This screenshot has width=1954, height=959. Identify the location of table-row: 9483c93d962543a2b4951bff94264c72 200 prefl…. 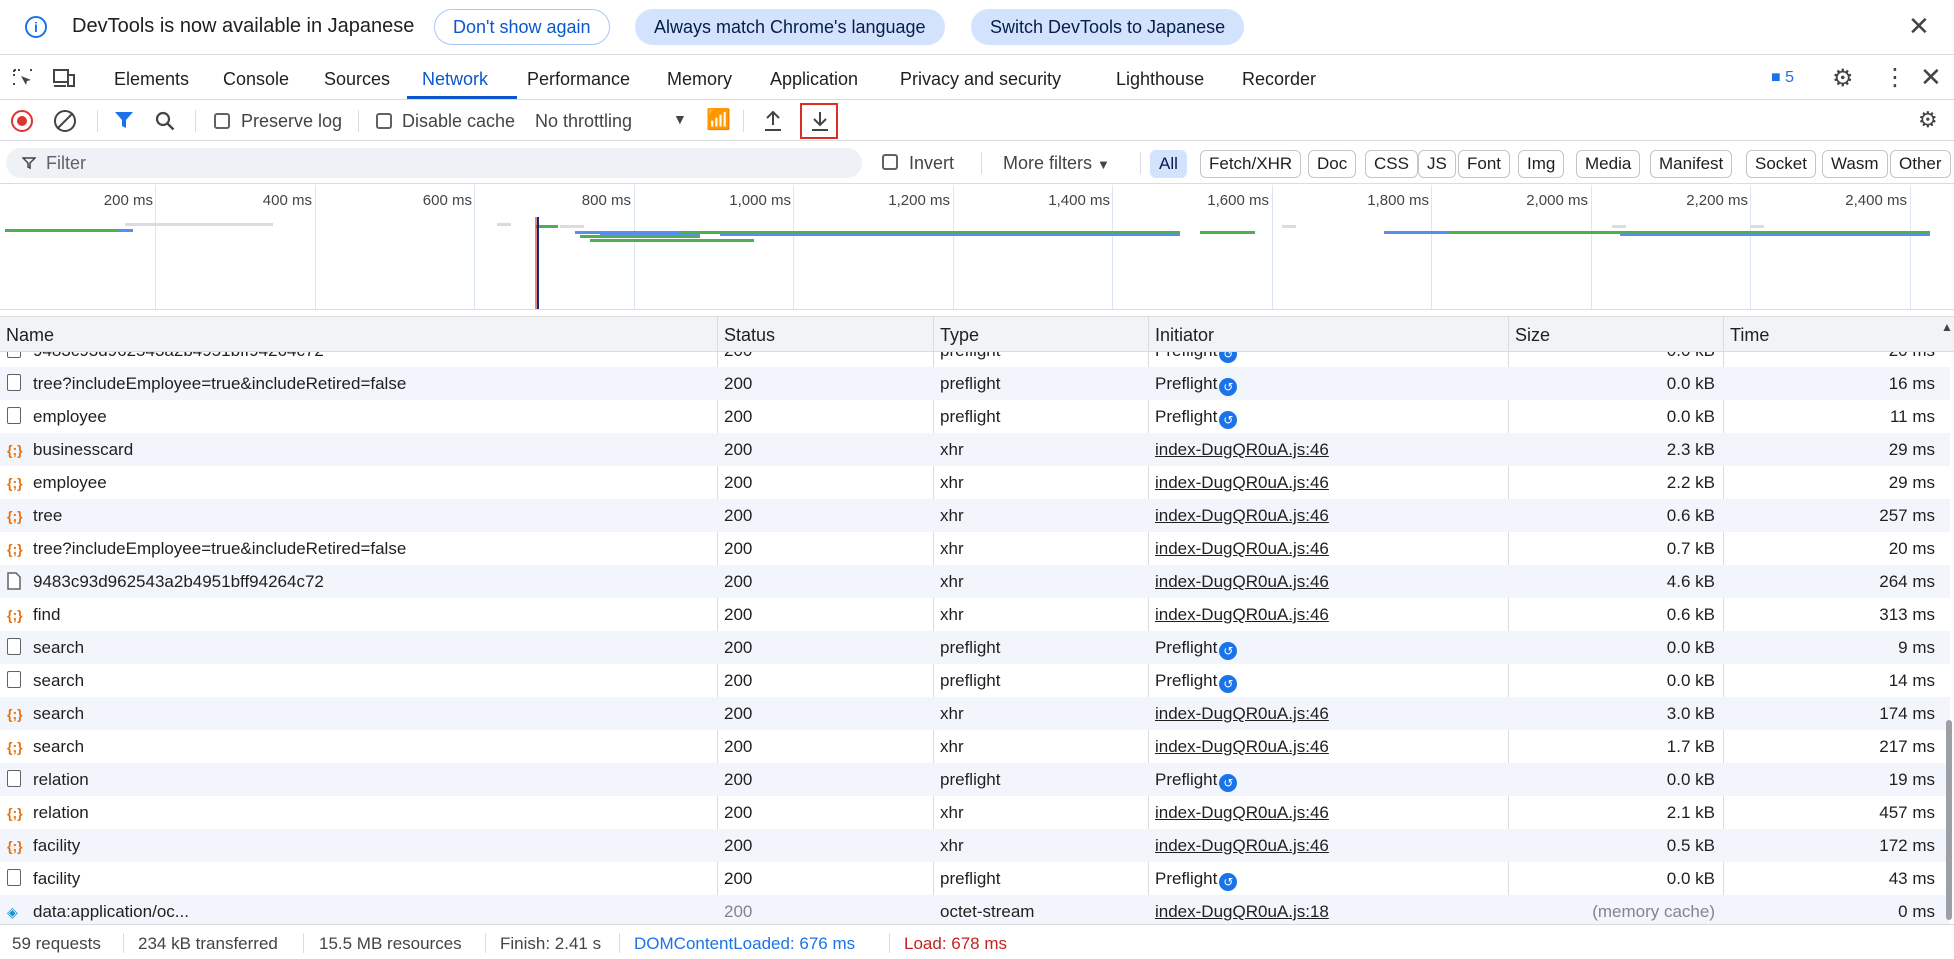
(975, 359).